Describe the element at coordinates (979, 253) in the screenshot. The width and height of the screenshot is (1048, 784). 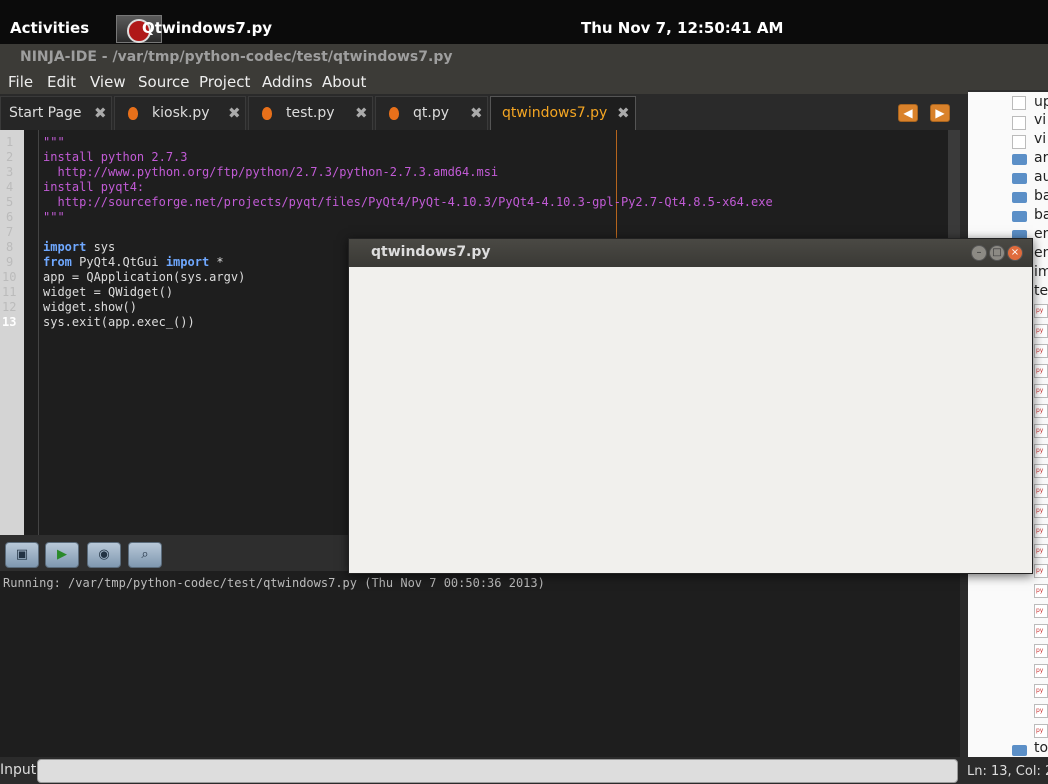
I see `minimize-icon: –` at that location.